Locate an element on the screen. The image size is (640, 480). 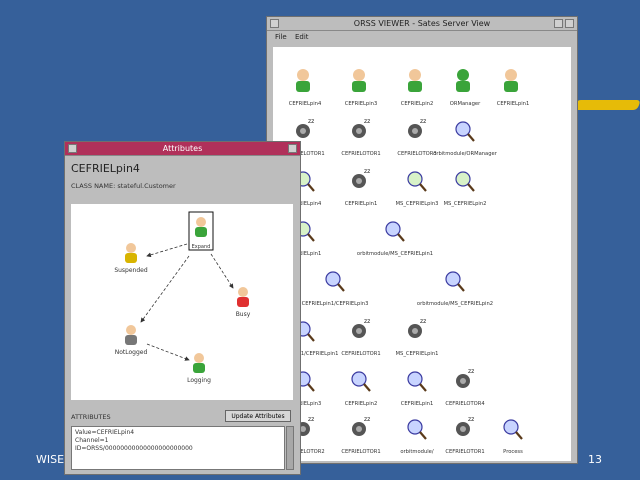
footer-label: WISE is located at coordinates (50, 459).